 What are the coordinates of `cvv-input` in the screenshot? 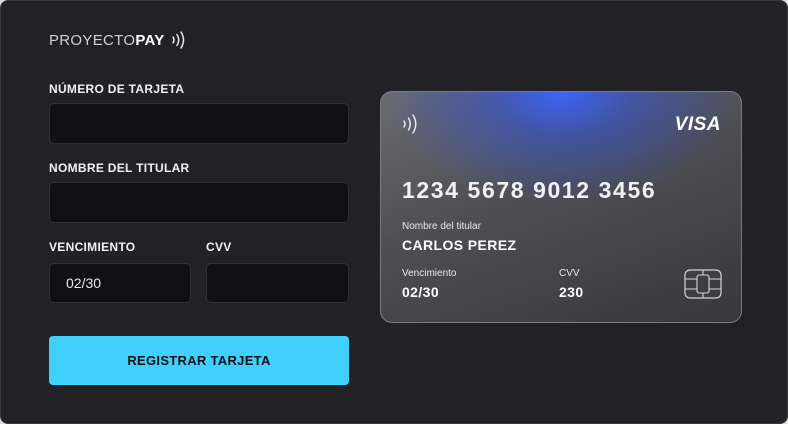 It's located at (277, 283).